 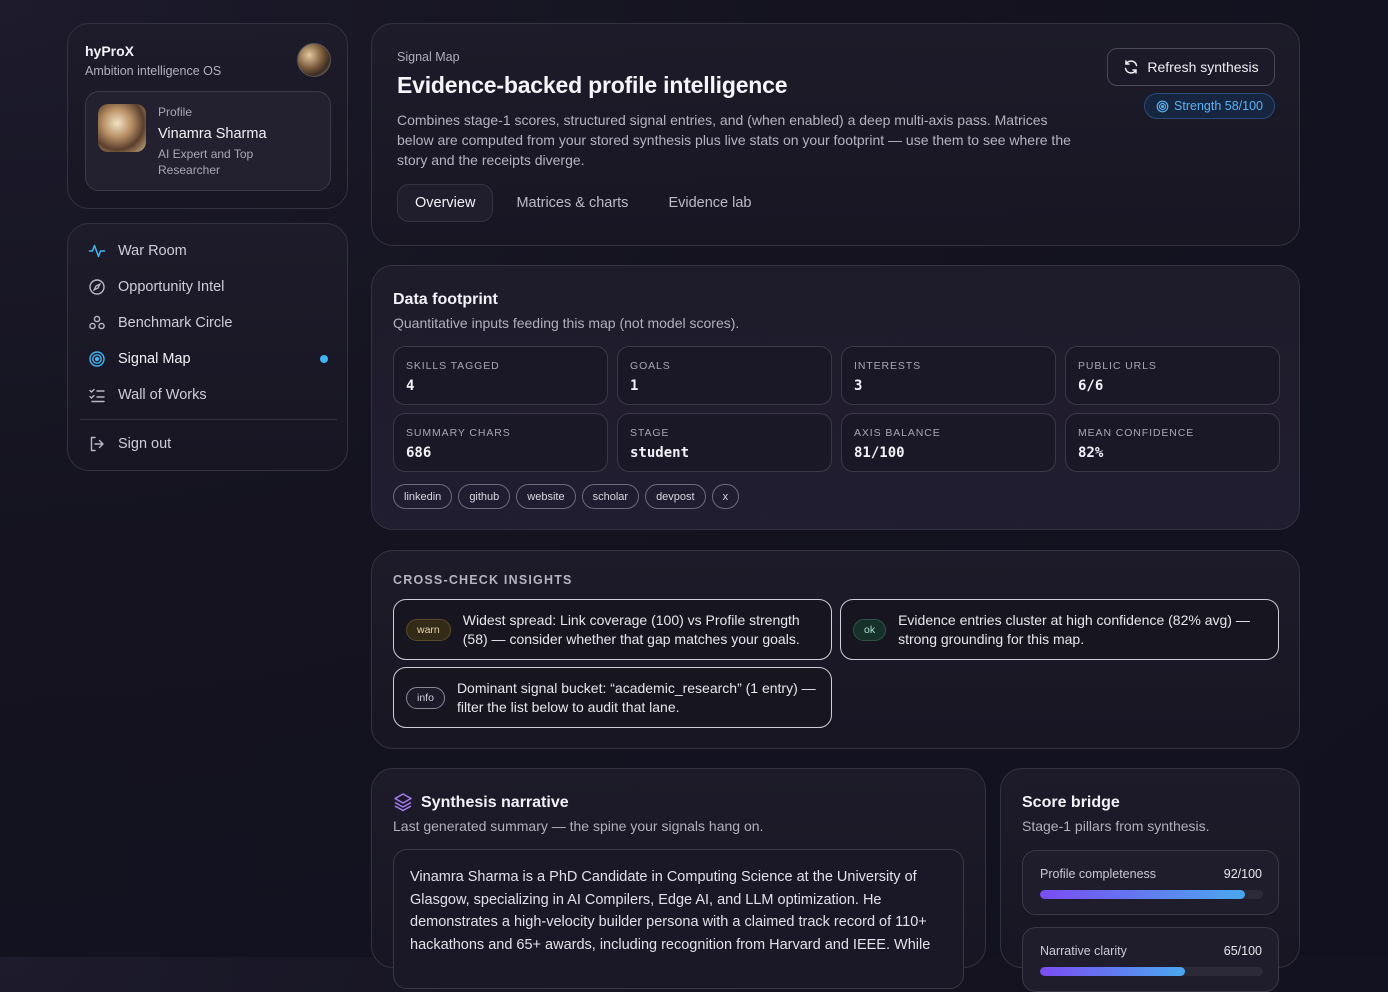 I want to click on compass-icon, so click(x=97, y=287).